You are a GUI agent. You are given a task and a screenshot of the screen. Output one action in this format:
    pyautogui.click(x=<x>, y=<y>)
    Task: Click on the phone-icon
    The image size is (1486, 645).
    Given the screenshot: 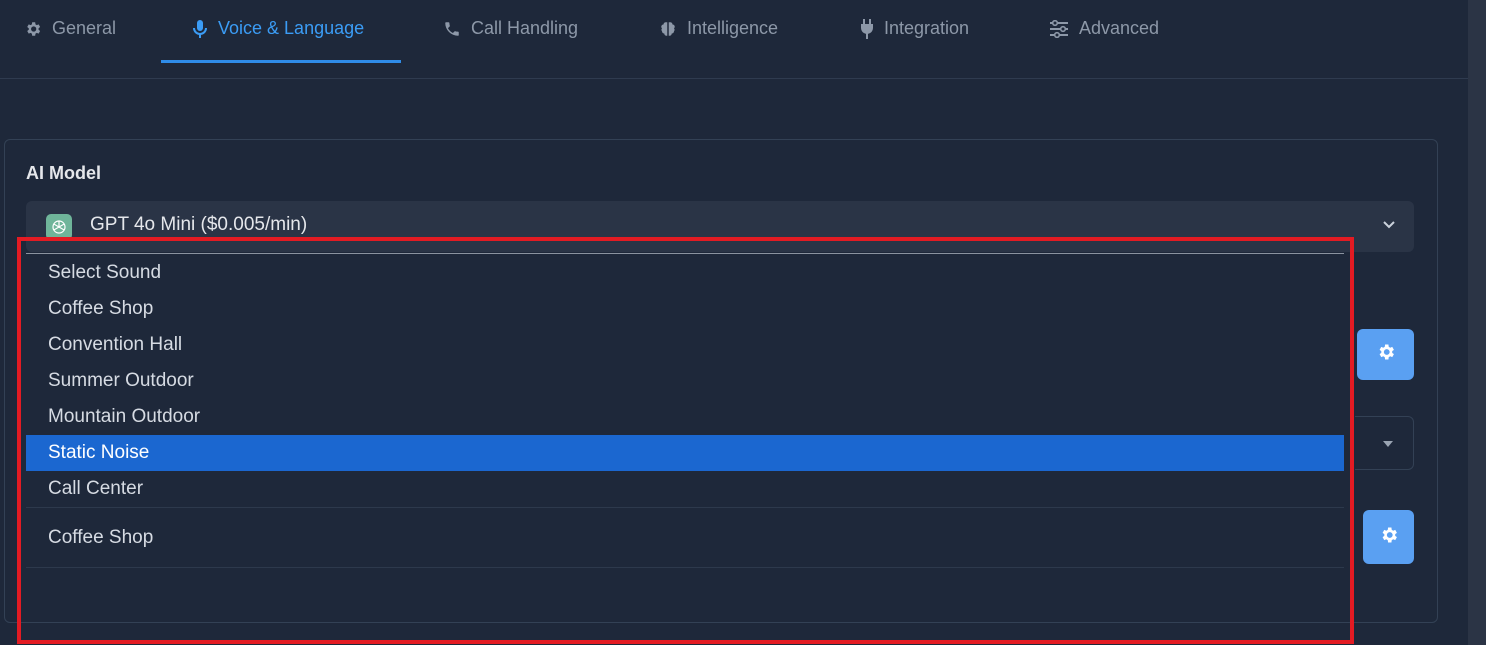 What is the action you would take?
    pyautogui.click(x=452, y=29)
    